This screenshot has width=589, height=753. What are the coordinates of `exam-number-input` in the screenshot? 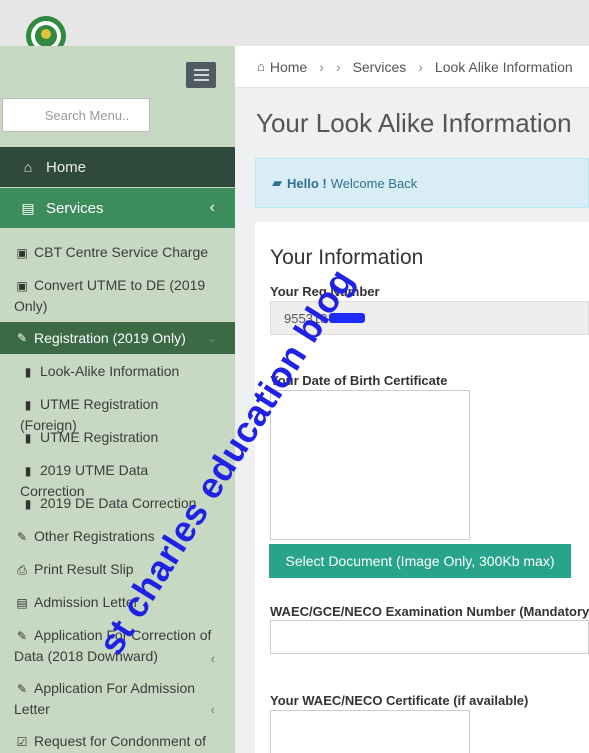 It's located at (429, 637).